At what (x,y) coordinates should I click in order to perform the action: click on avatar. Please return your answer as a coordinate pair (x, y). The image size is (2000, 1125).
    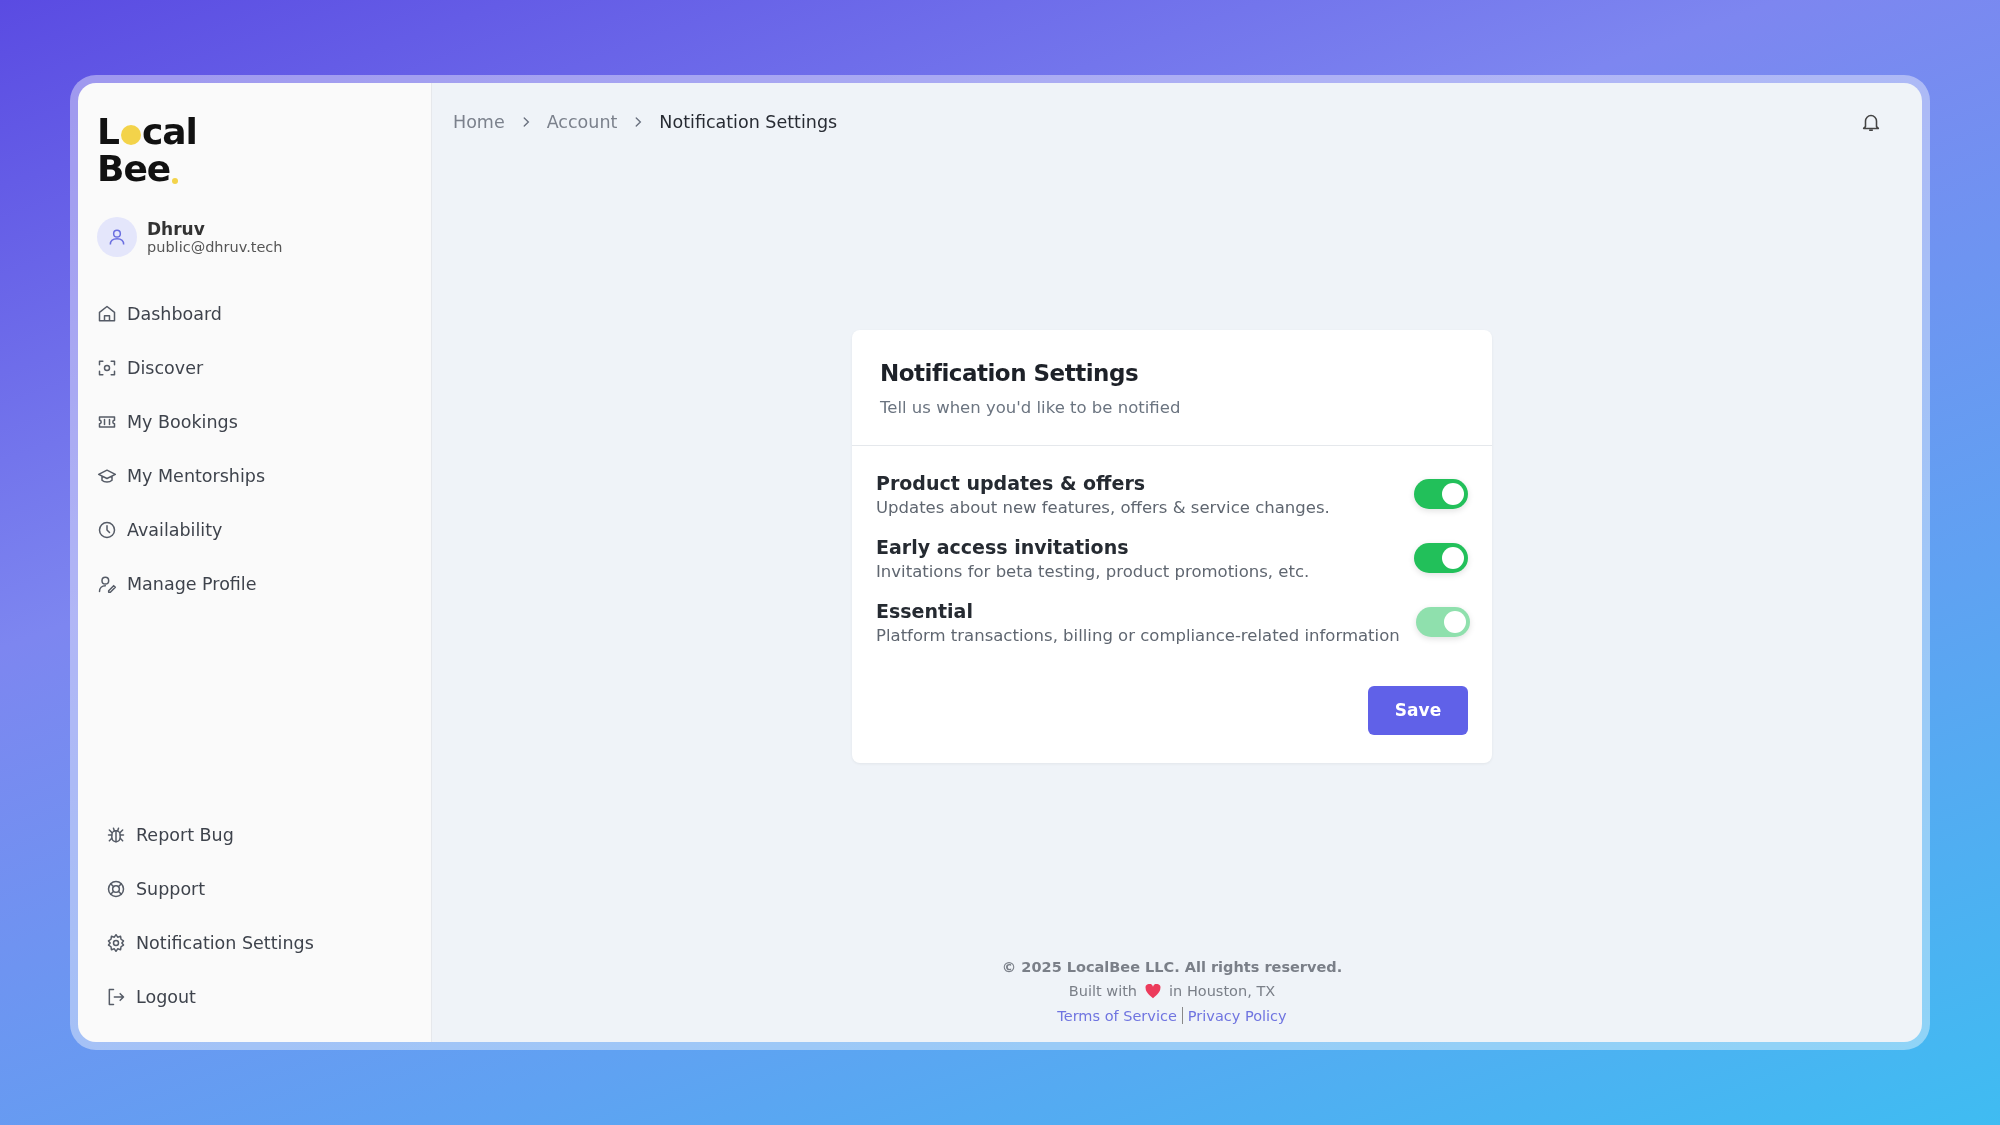
    Looking at the image, I should click on (117, 237).